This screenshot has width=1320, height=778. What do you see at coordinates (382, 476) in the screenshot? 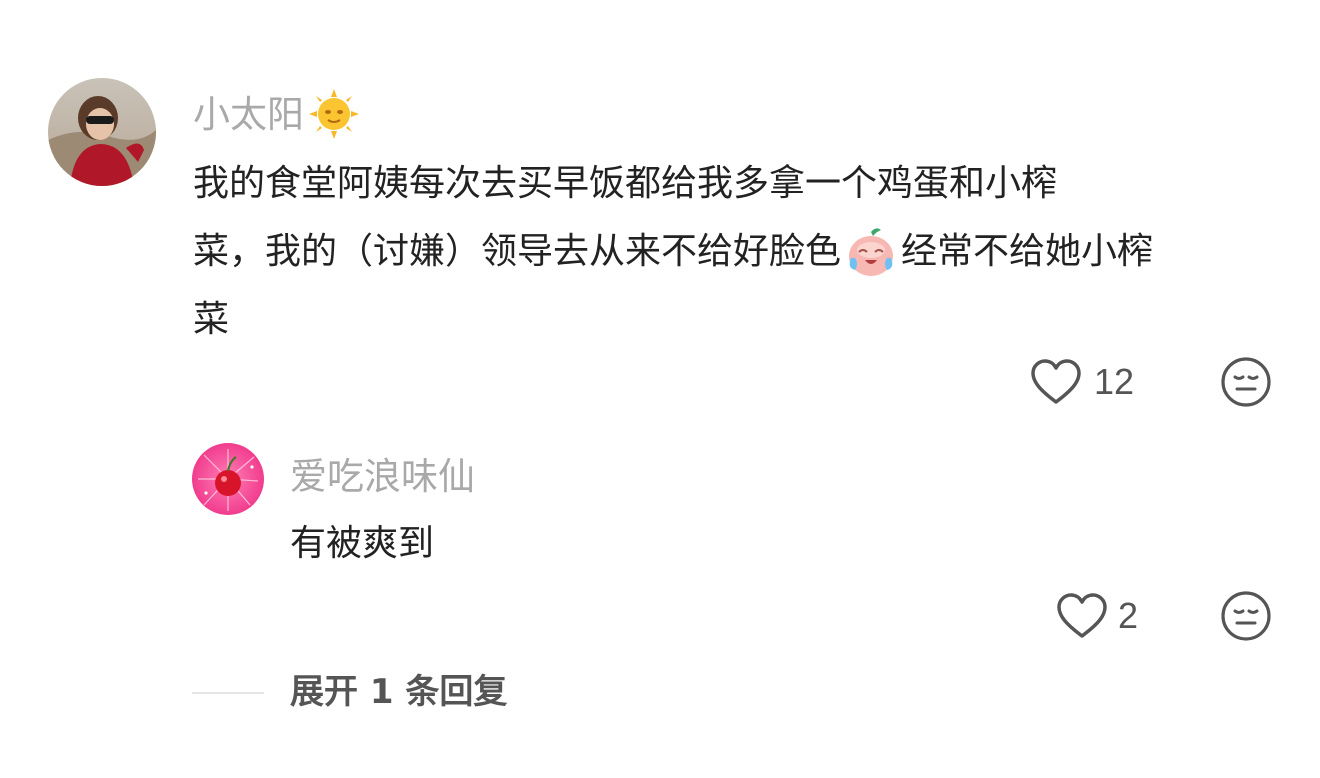
I see `reply-username: 爱吃浪味仙` at bounding box center [382, 476].